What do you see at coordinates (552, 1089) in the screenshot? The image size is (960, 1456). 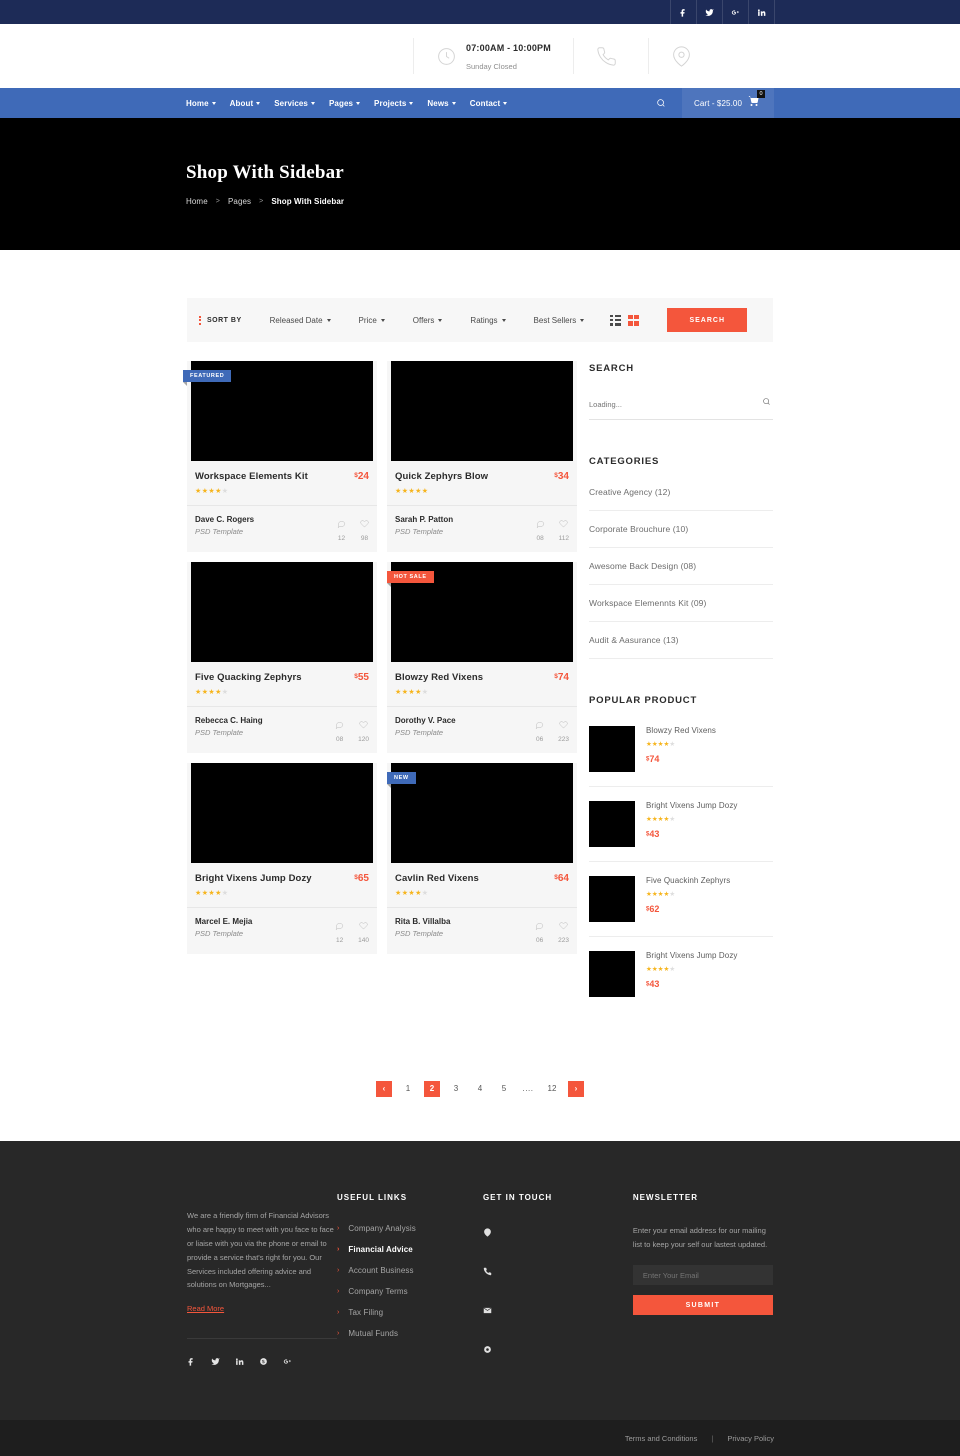 I see `pagination-page: 12` at bounding box center [552, 1089].